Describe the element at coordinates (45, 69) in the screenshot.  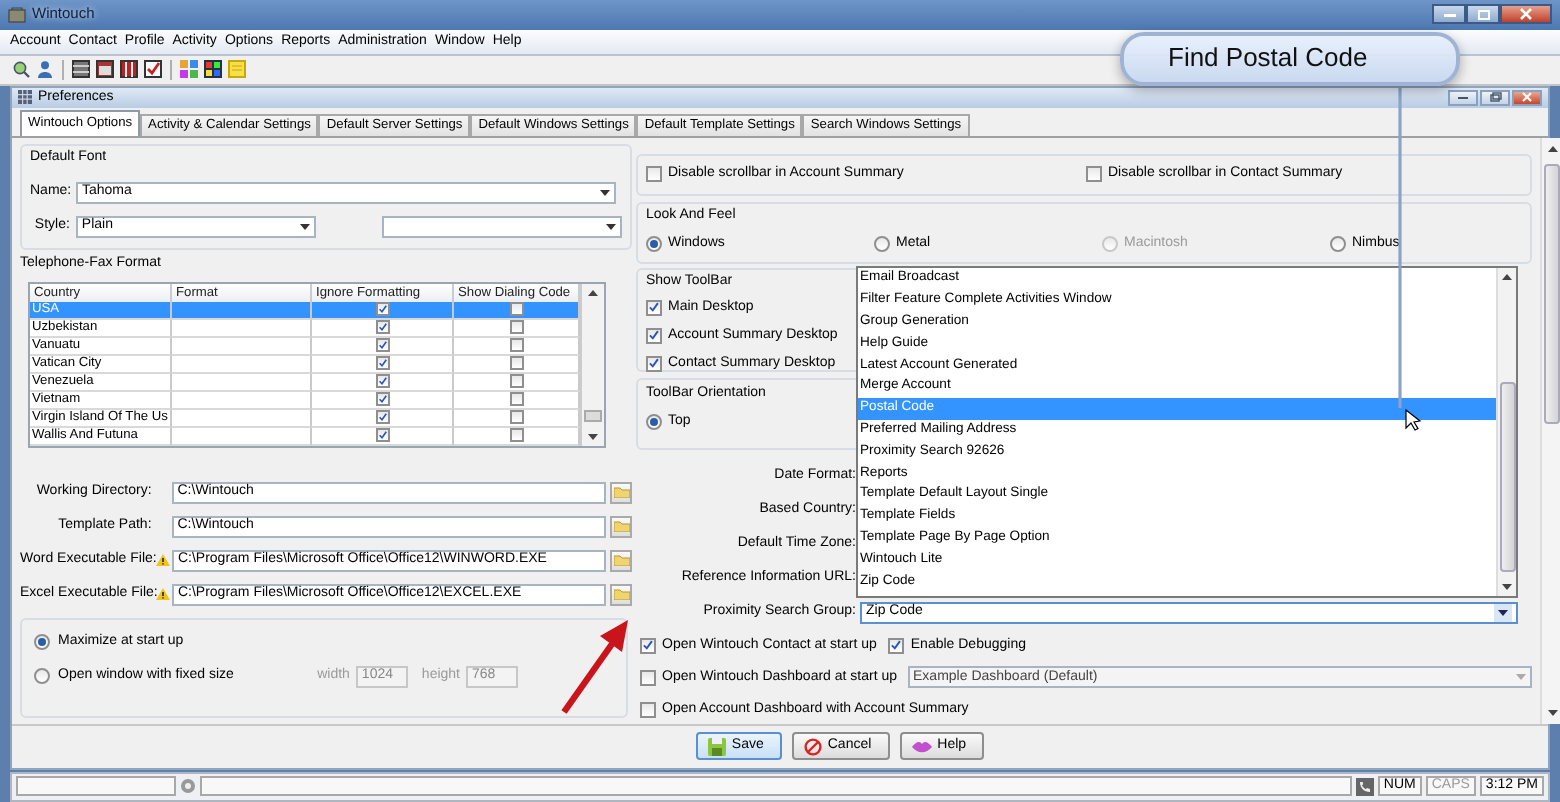
I see `person-icon` at that location.